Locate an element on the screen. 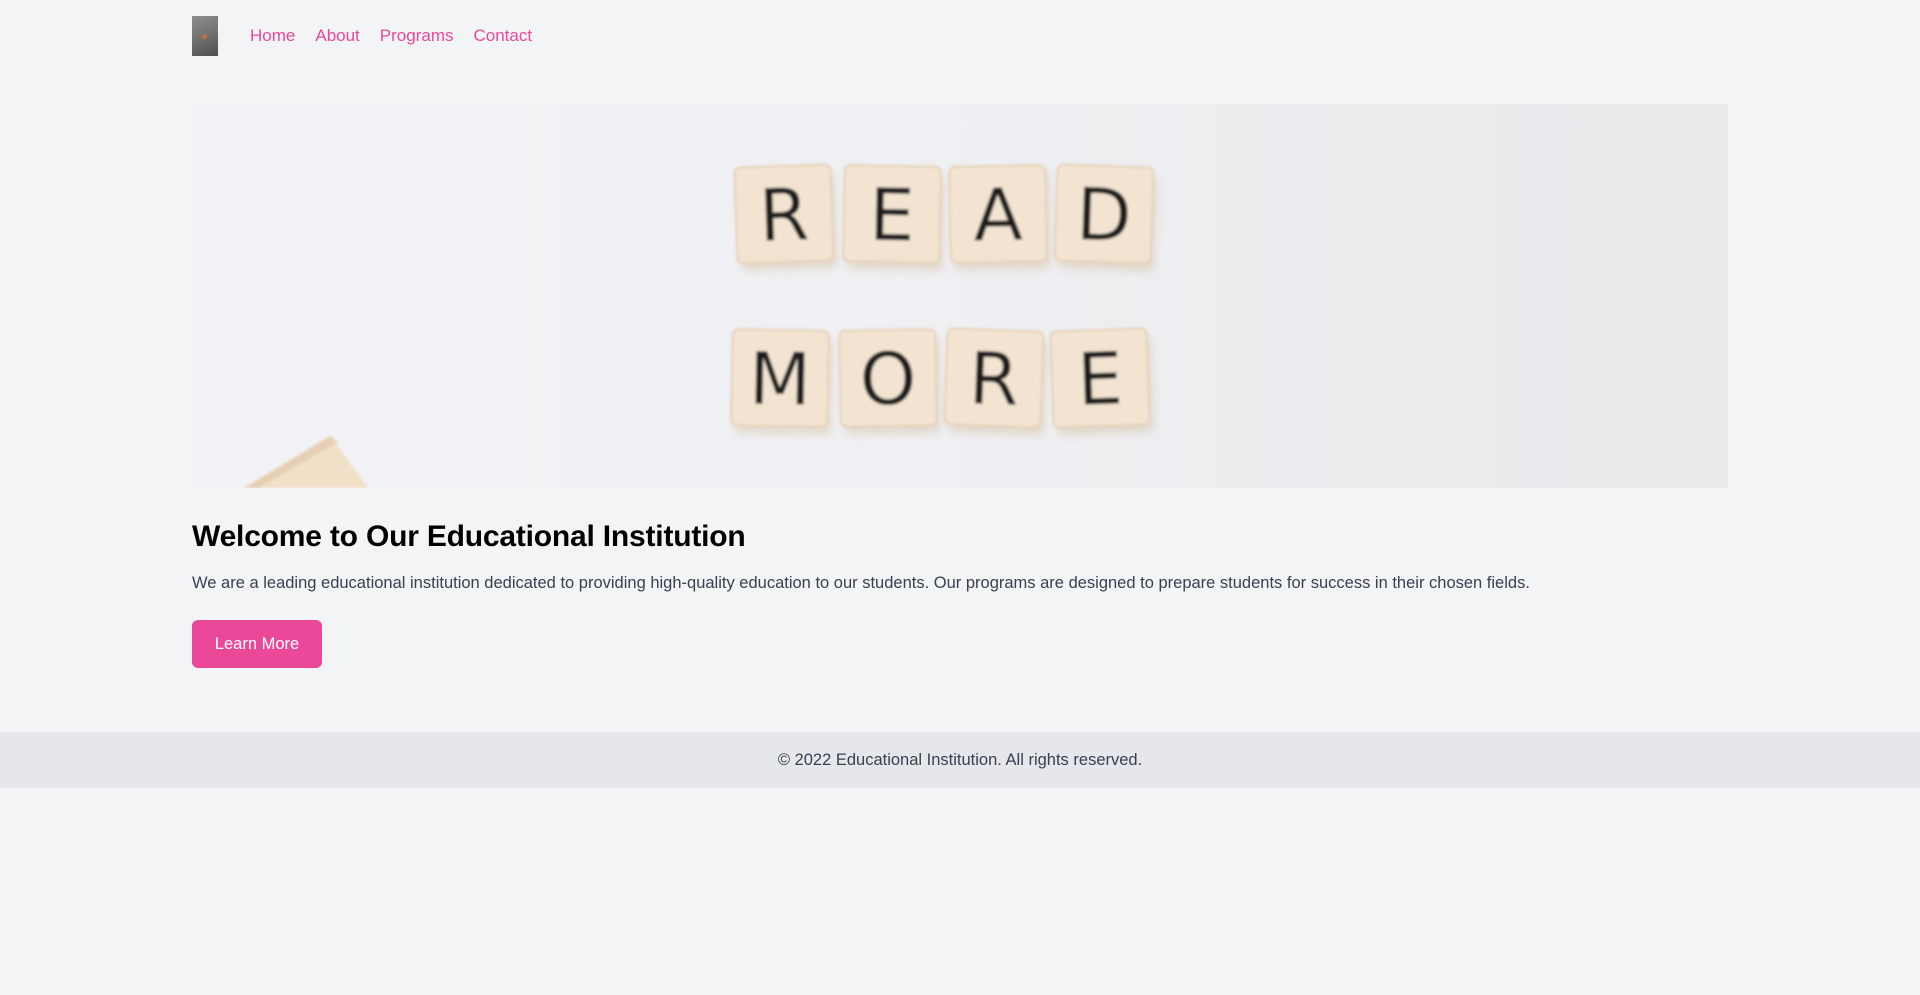 The height and width of the screenshot is (995, 1920). nav-link-contact: Contact is located at coordinates (502, 36).